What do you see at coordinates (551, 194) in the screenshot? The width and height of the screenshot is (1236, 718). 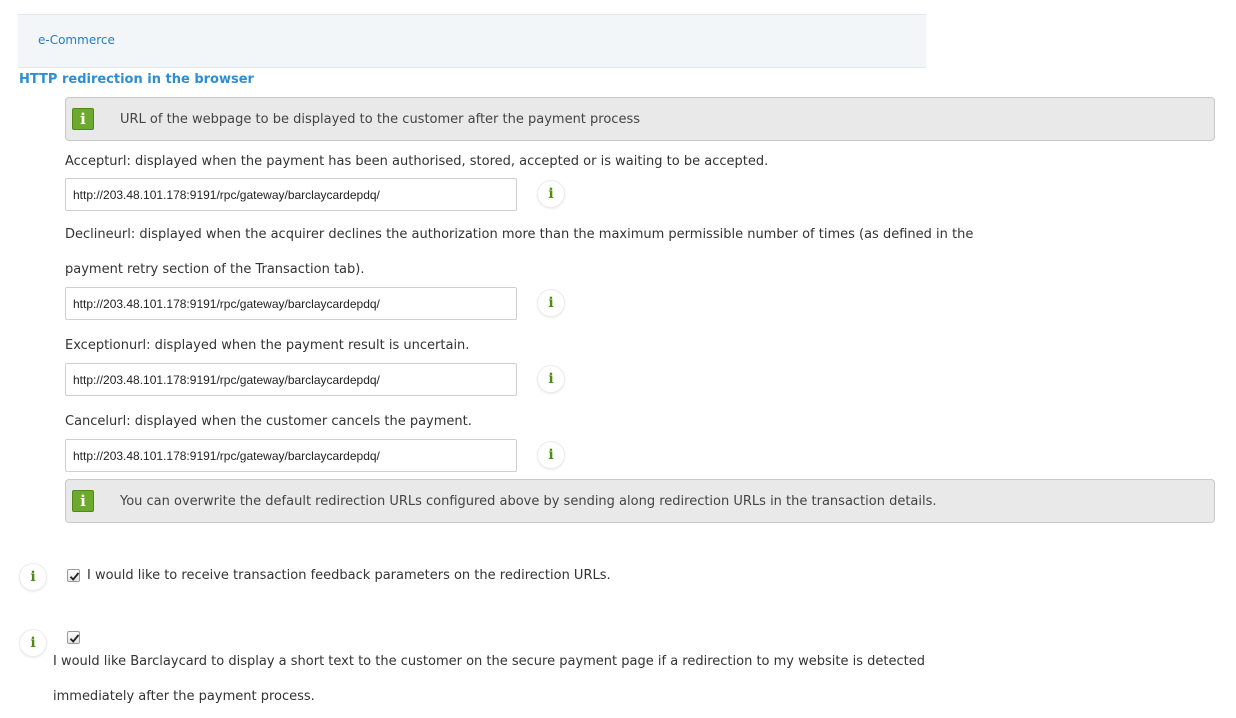 I see `accepturl-info-icon: i` at bounding box center [551, 194].